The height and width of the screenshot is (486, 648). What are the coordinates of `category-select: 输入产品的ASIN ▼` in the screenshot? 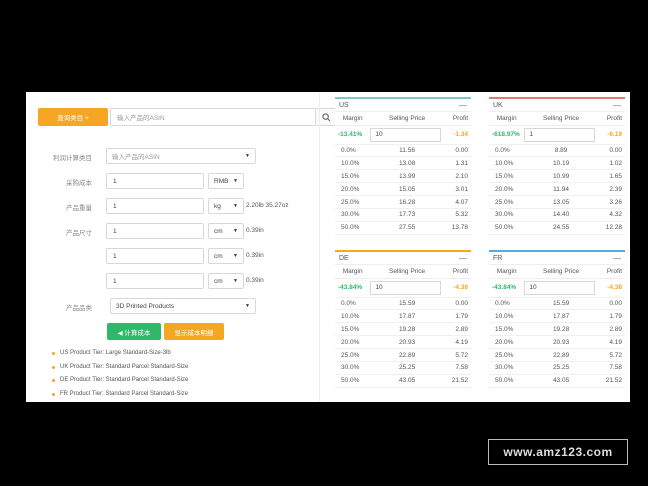 It's located at (181, 156).